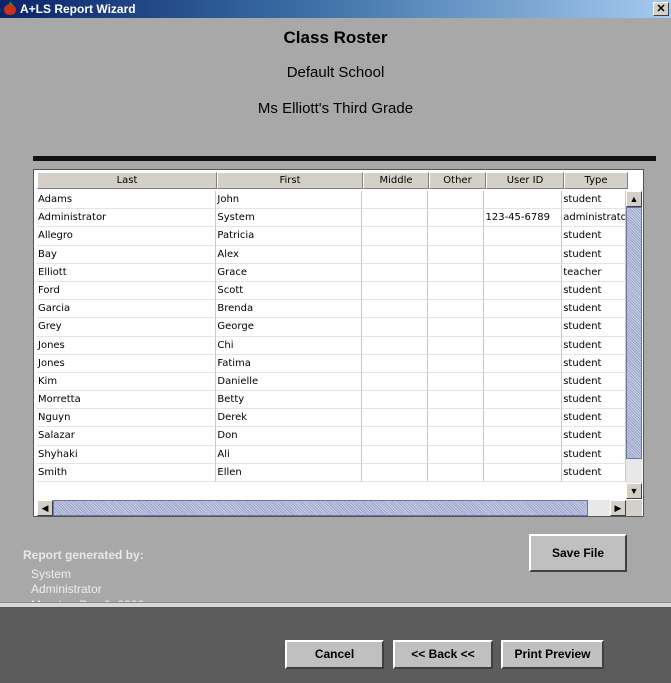 The height and width of the screenshot is (683, 671). What do you see at coordinates (289, 272) in the screenshot?
I see `cell-first: Grace` at bounding box center [289, 272].